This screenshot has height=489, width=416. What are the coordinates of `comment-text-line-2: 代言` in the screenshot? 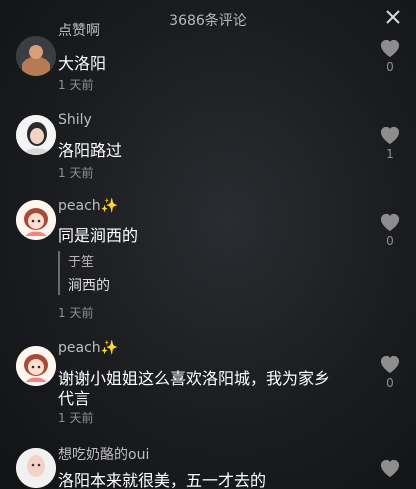 It's located at (74, 398).